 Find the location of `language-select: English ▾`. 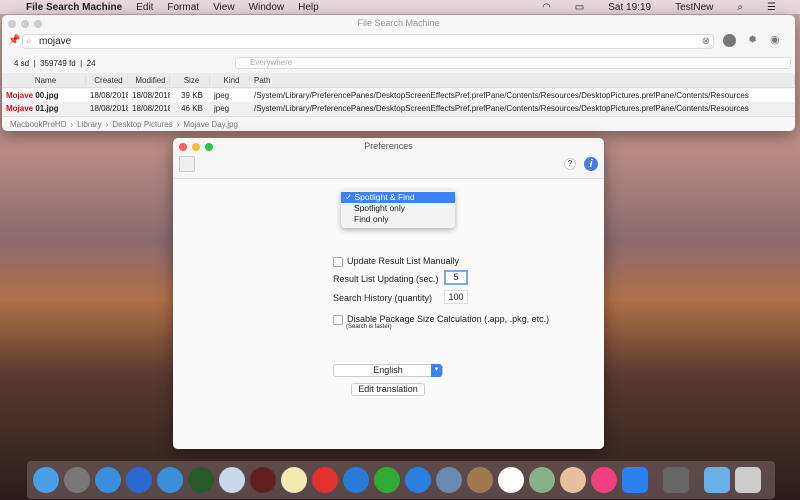

language-select: English ▾ is located at coordinates (388, 370).